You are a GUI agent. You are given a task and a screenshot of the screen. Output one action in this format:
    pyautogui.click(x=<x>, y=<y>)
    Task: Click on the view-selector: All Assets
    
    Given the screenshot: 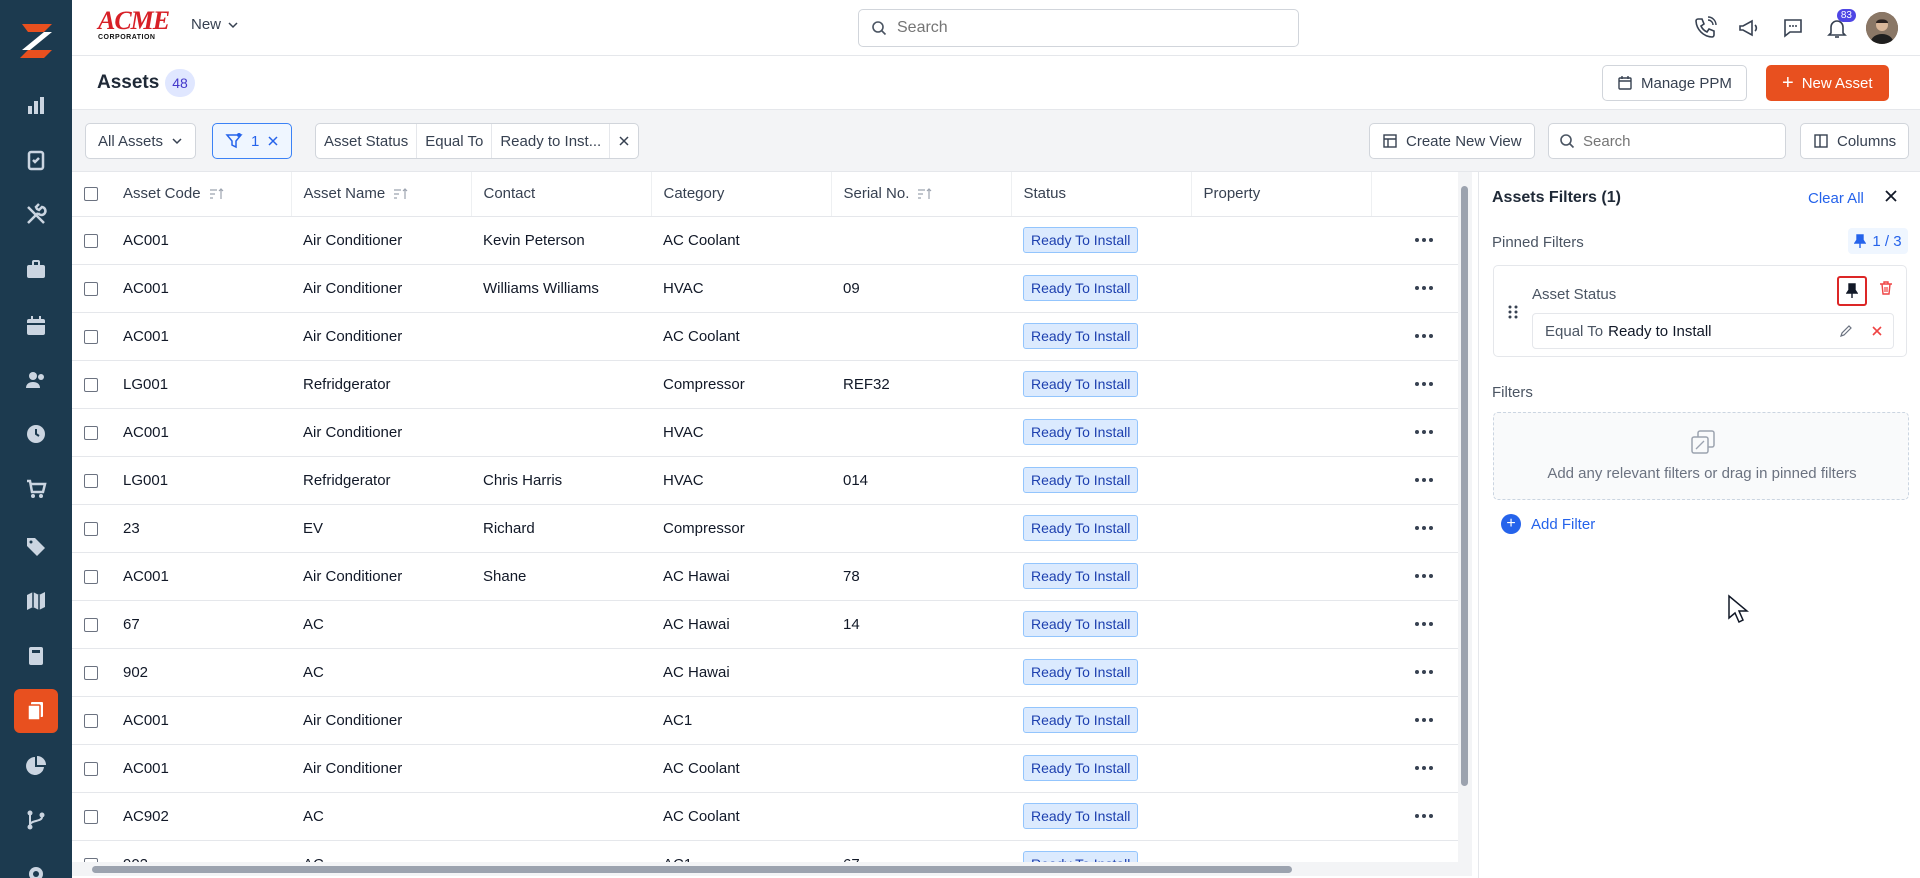 What is the action you would take?
    pyautogui.click(x=141, y=141)
    